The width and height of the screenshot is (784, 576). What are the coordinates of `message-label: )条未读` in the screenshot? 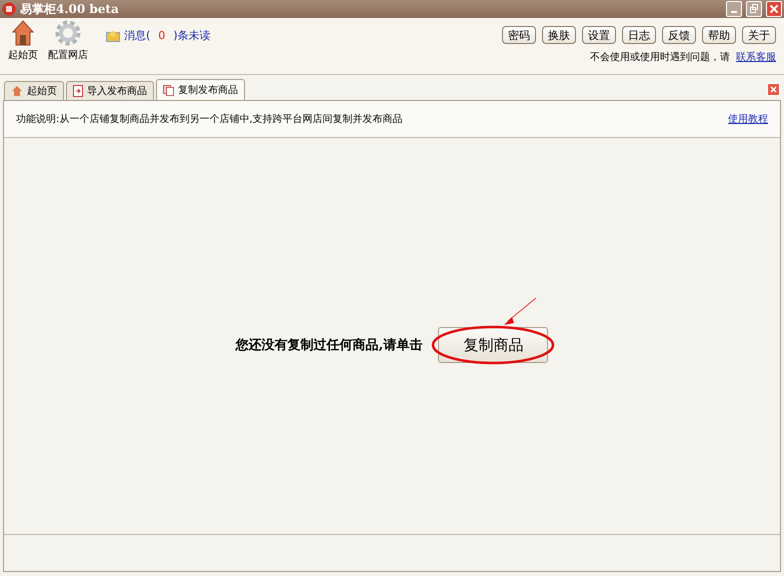 It's located at (192, 35).